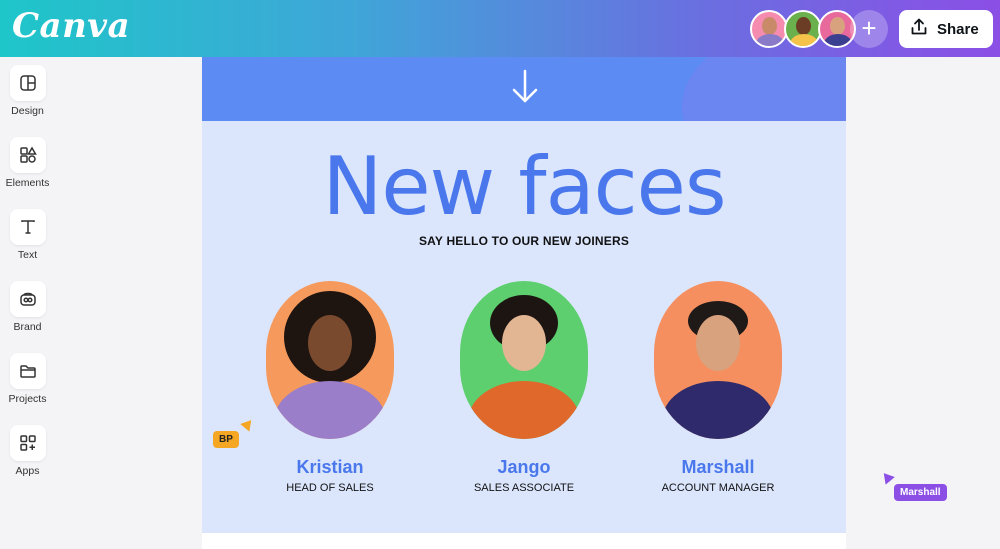 This screenshot has height=549, width=1000. I want to click on subheadline-text: SAY HELLO TO OUR NEW JOINERS, so click(524, 241).